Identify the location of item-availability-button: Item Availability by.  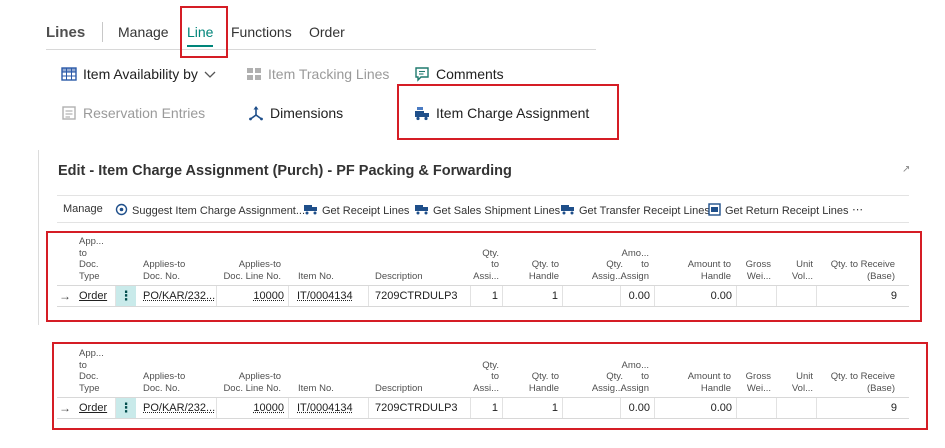
(138, 74).